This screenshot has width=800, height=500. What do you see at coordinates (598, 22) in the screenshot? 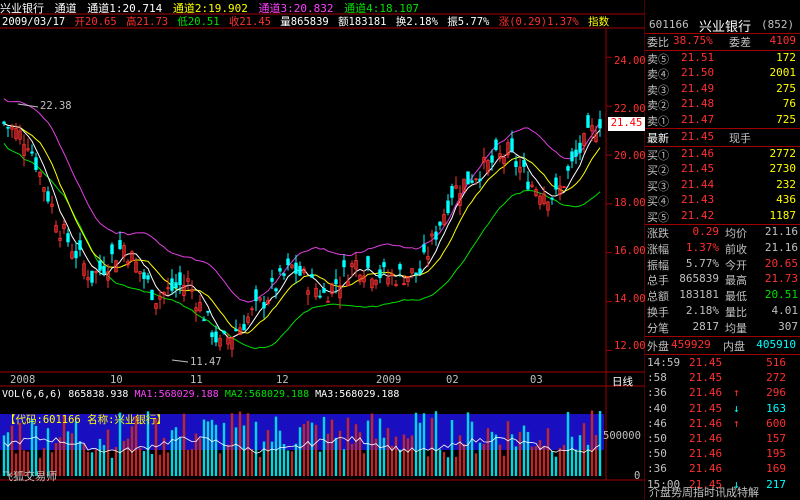
I see `info-index-button: 指数` at bounding box center [598, 22].